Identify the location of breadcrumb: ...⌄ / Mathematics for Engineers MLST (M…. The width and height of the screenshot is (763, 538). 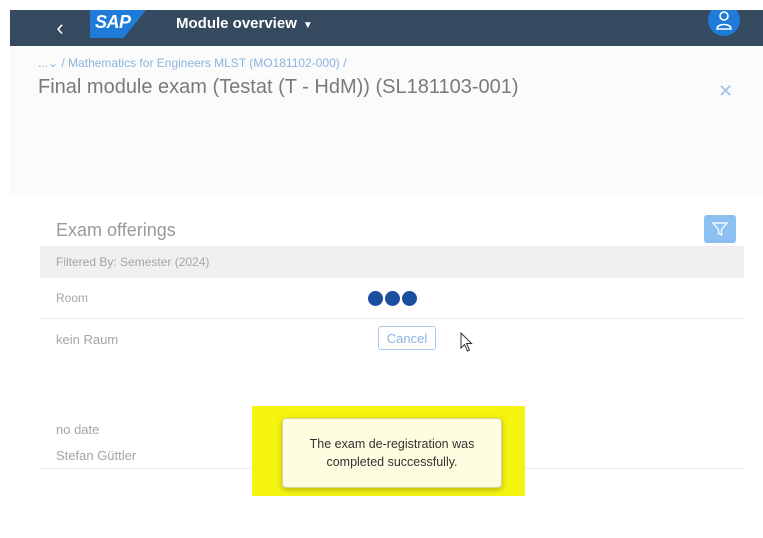
(192, 63).